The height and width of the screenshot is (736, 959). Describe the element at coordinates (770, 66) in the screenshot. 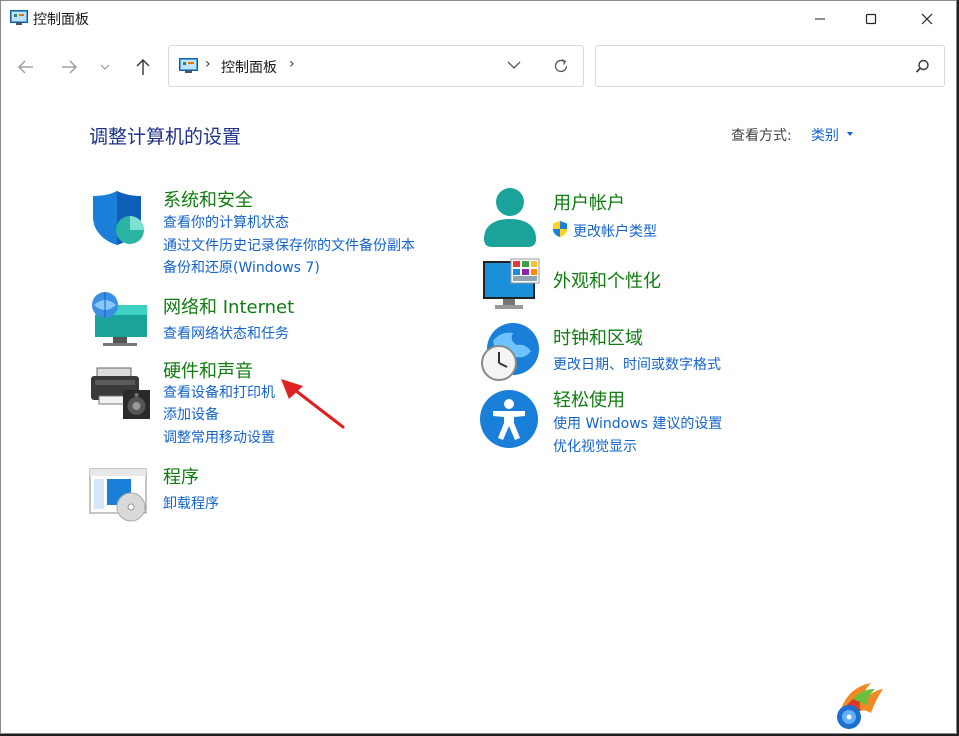

I see `search-box` at that location.